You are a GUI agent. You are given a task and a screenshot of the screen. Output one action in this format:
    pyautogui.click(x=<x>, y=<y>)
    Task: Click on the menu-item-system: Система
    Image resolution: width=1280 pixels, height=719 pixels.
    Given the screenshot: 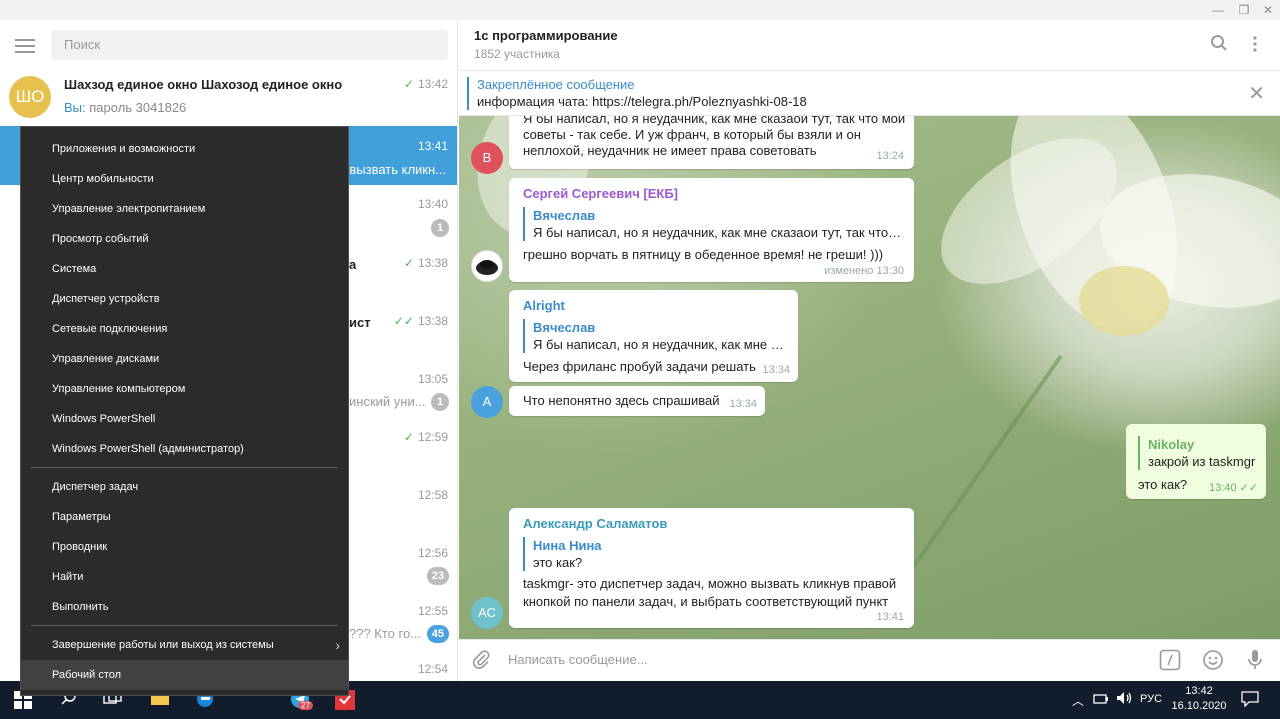 What is the action you would take?
    pyautogui.click(x=184, y=269)
    